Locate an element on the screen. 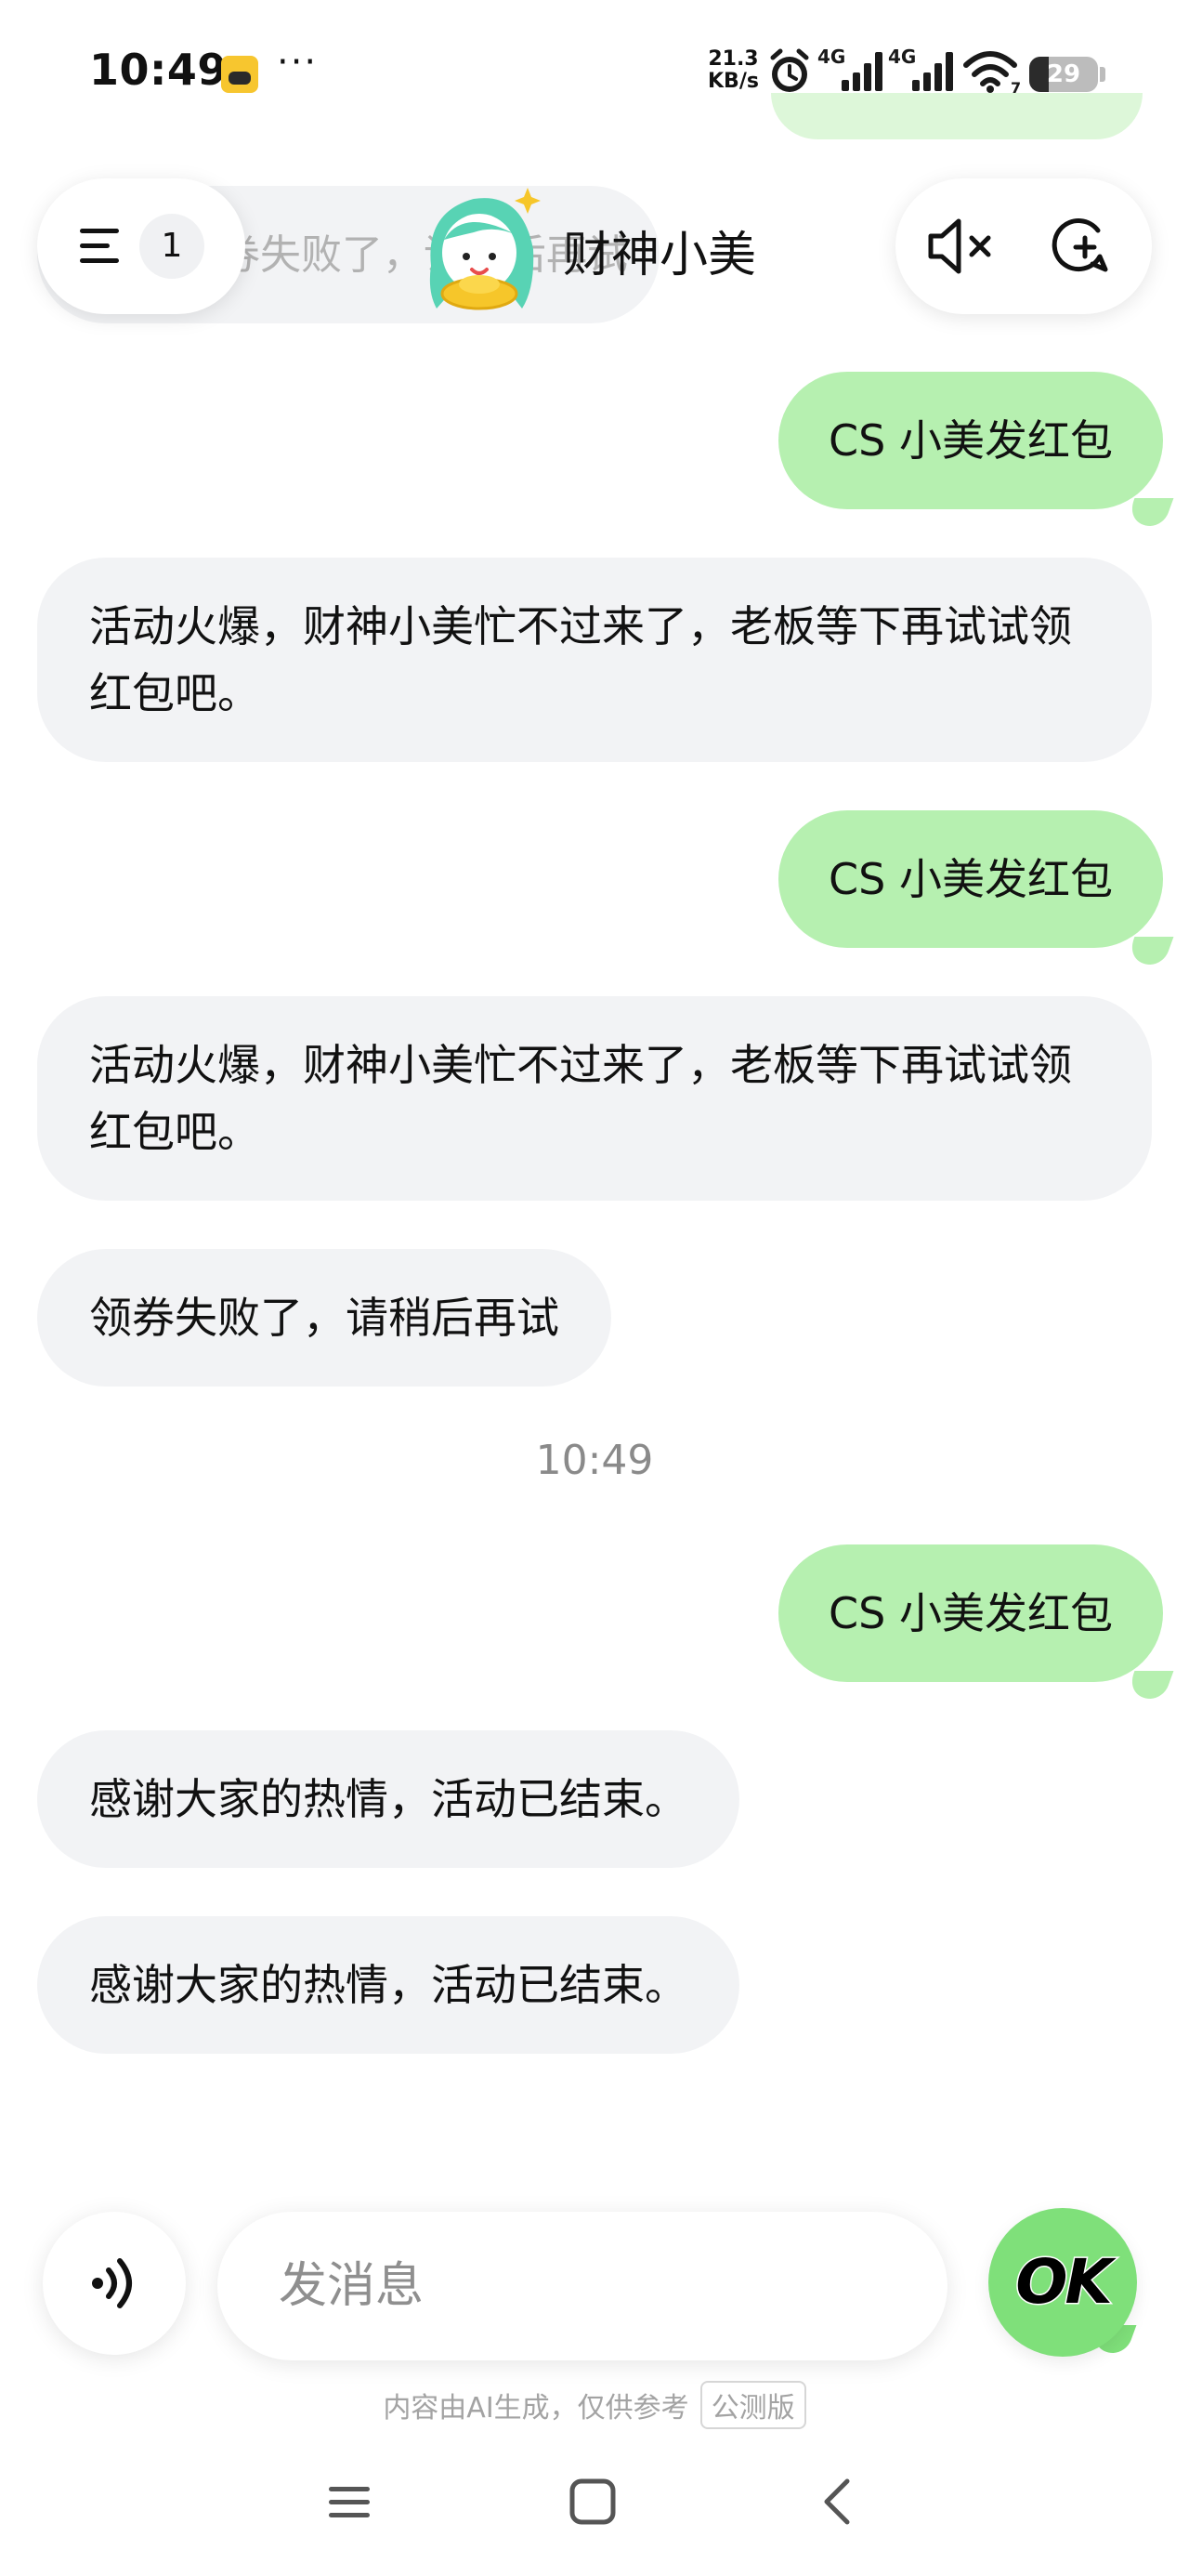 This screenshot has height=2576, width=1189. status-time: 10:49 is located at coordinates (158, 70).